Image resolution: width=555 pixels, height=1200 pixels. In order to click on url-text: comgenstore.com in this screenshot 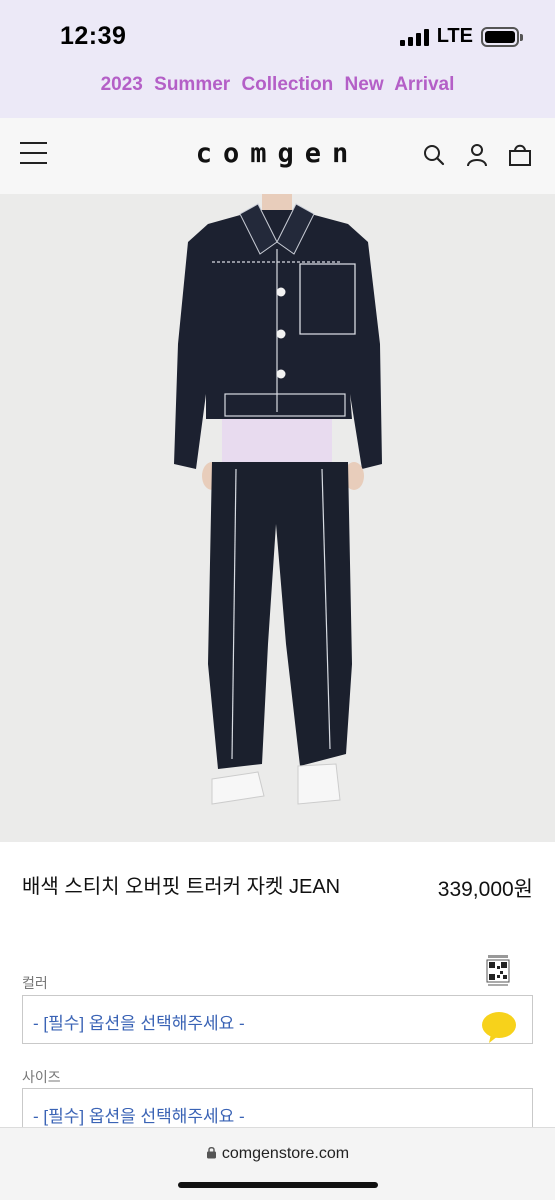, I will do `click(285, 1153)`.